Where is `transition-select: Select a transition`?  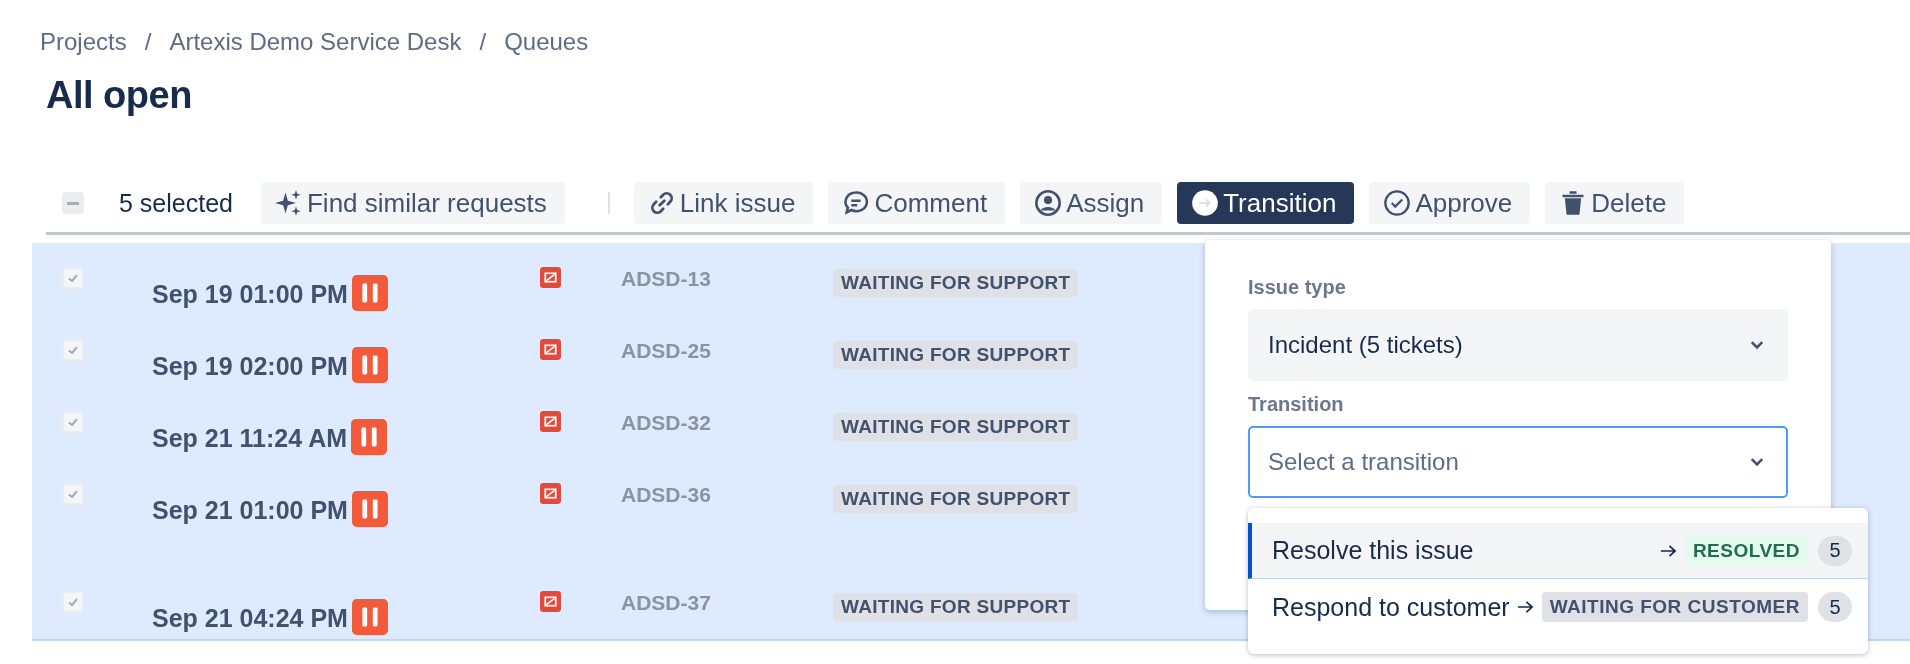 transition-select: Select a transition is located at coordinates (1518, 462).